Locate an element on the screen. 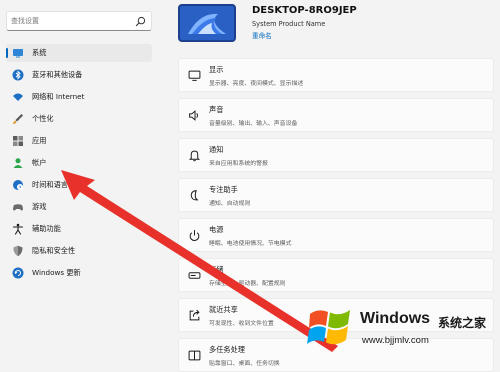  sidebar-item-label: 网络和 Internet is located at coordinates (58, 96).